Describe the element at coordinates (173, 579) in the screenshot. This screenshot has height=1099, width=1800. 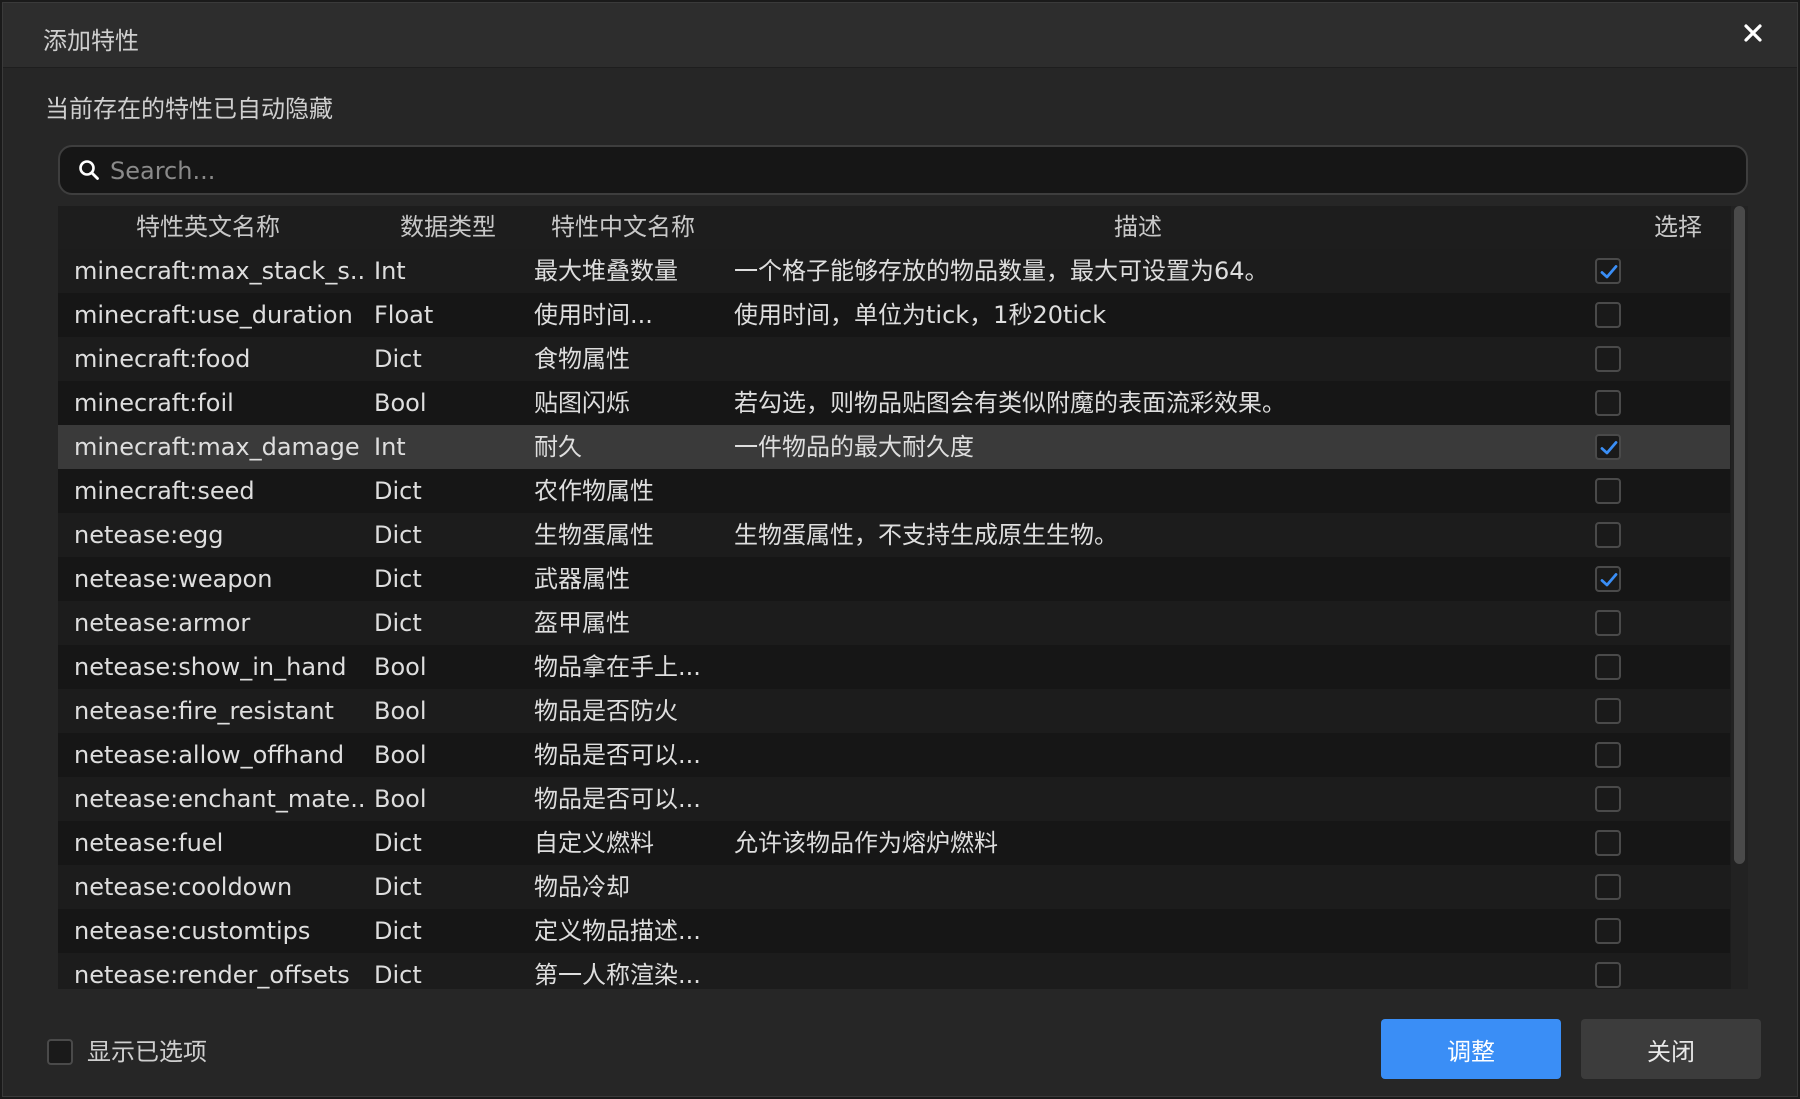
I see `feature-en-name: netease:weapon` at that location.